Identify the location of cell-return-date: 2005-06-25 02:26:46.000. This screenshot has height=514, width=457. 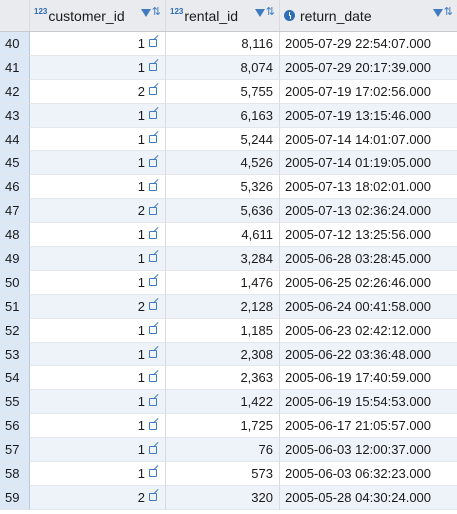
(368, 282).